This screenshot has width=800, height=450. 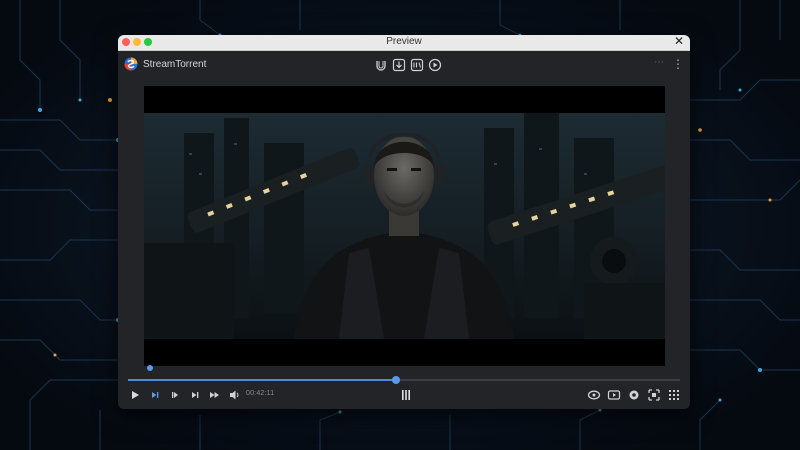 I want to click on picture-in-picture-icon, so click(x=654, y=395).